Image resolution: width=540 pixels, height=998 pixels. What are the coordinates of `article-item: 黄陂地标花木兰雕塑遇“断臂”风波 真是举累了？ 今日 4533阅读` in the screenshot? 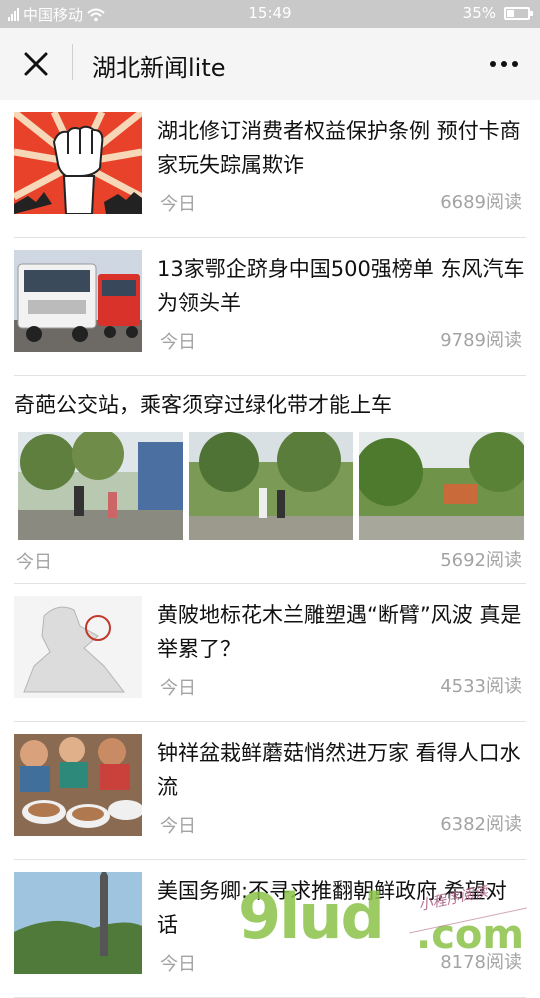 It's located at (270, 653).